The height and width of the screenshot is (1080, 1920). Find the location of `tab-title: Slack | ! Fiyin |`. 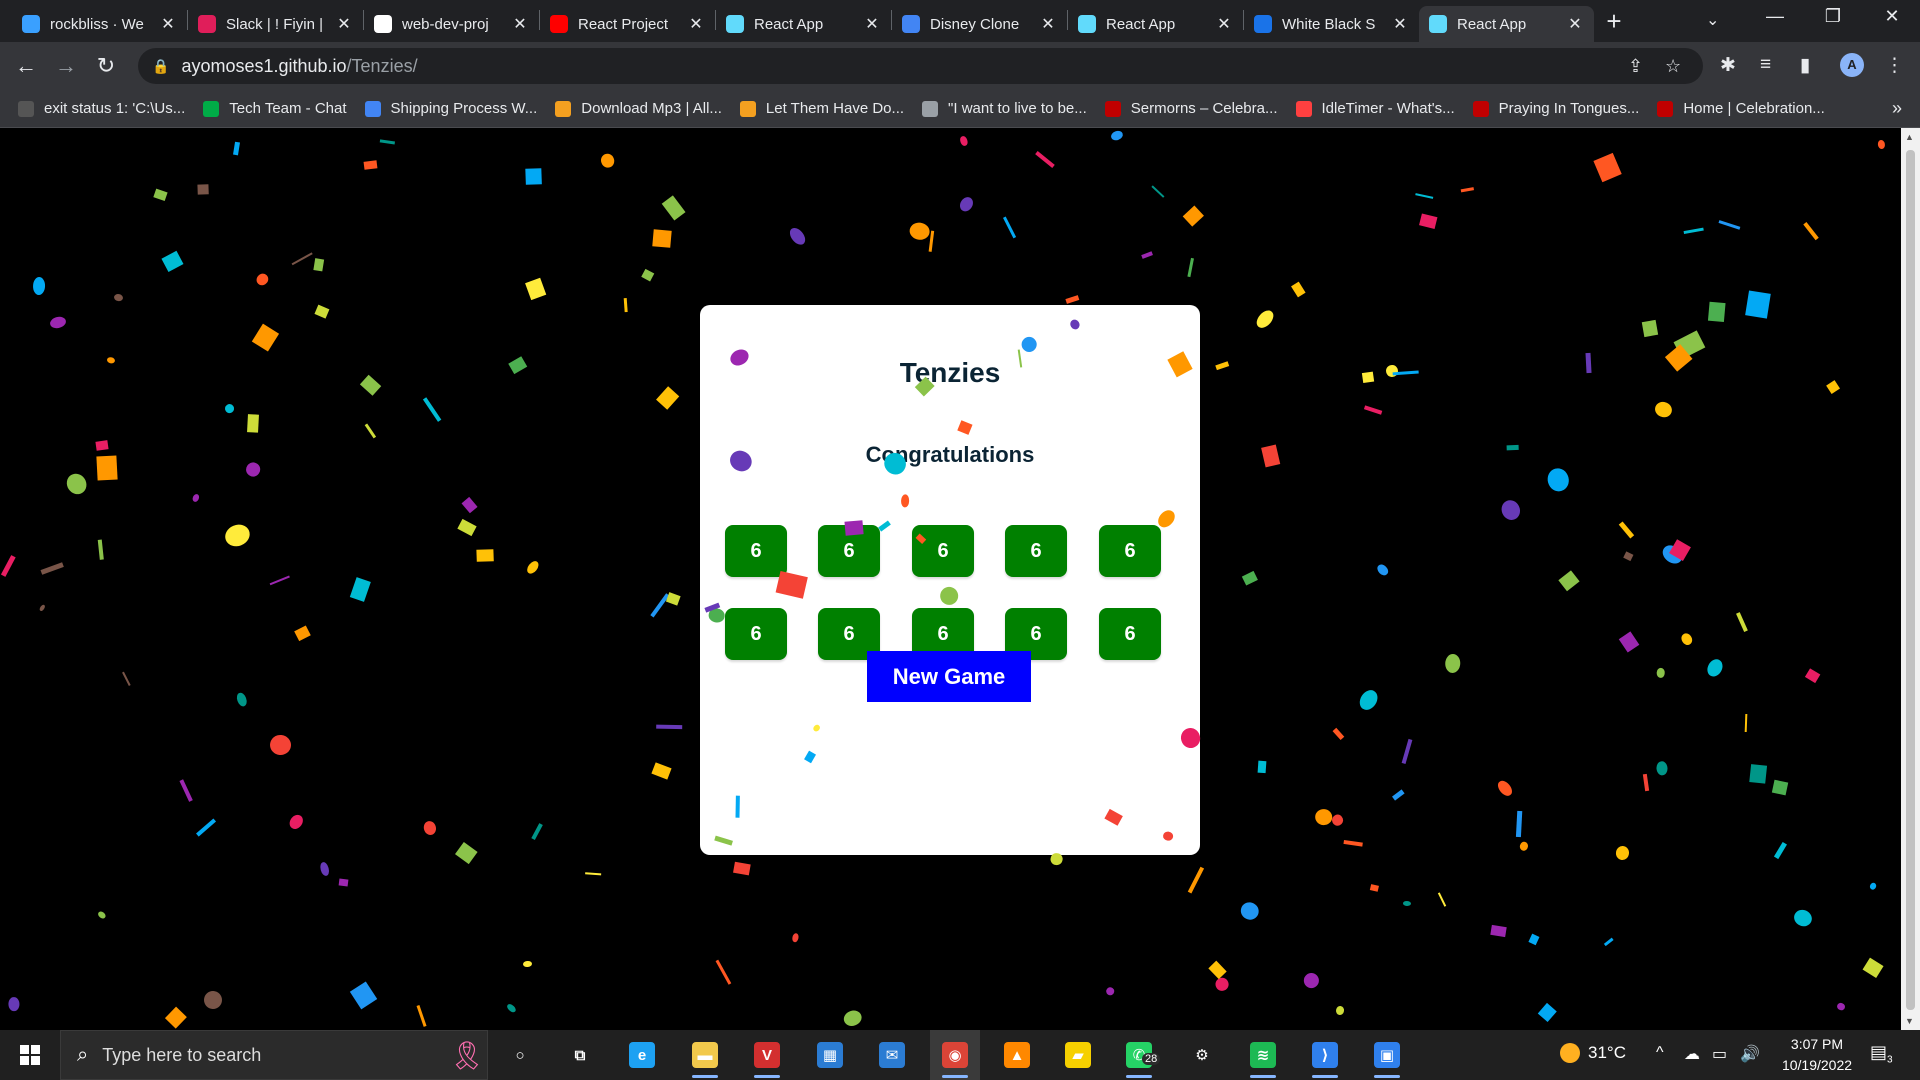

tab-title: Slack | ! Fiyin | is located at coordinates (274, 24).